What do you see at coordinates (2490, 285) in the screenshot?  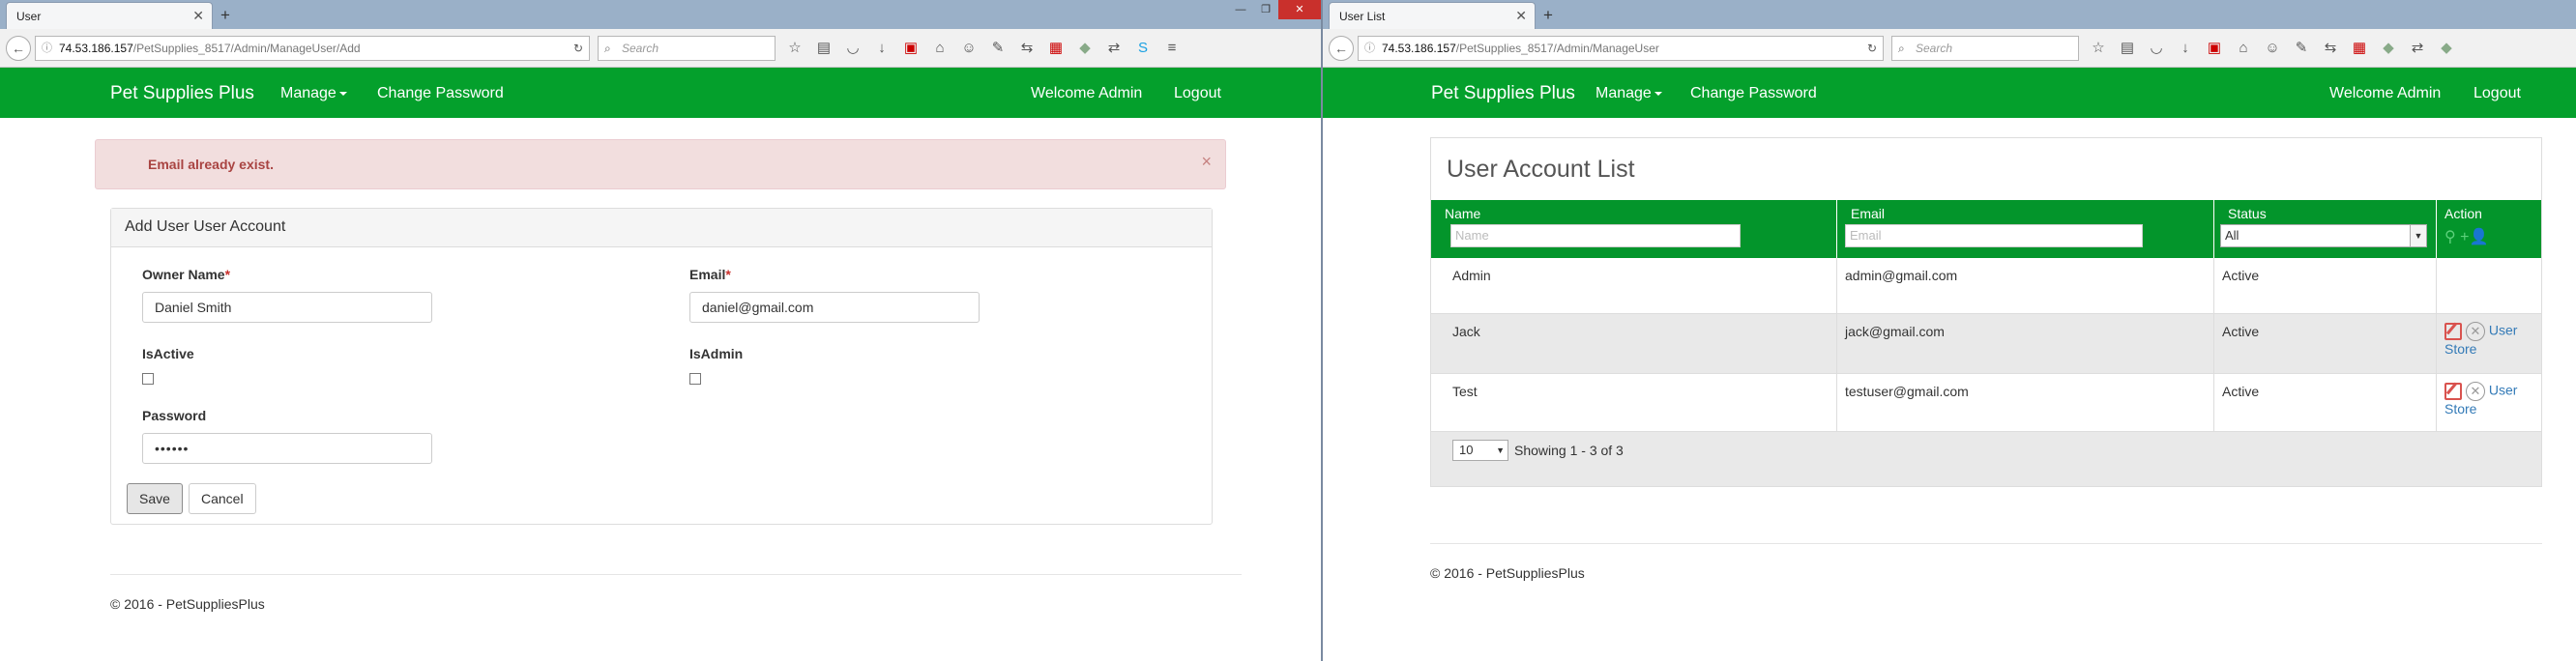 I see `cell-action` at bounding box center [2490, 285].